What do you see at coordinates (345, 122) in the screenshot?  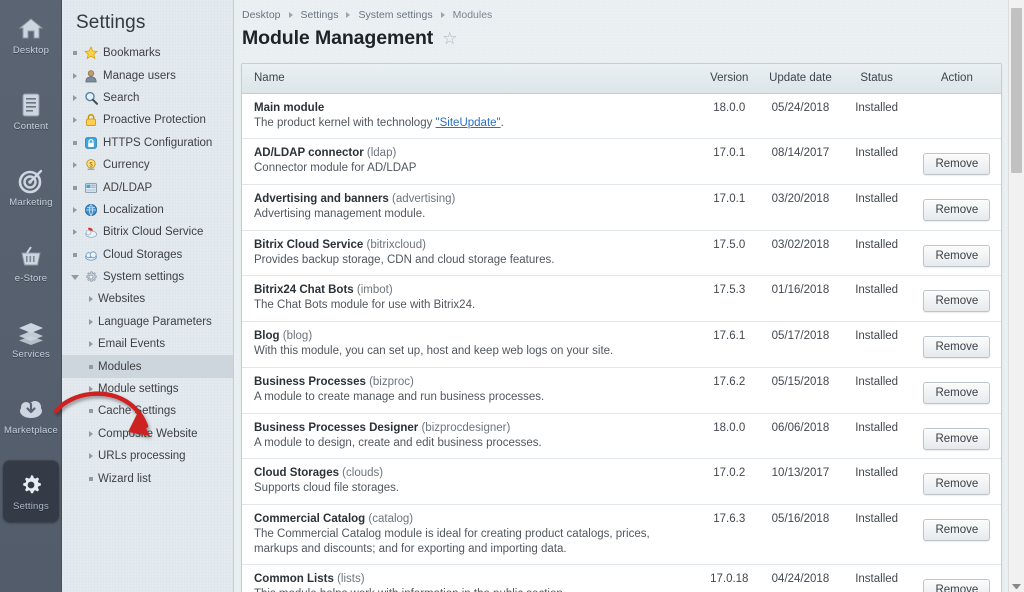 I see `module-description-prefix: The product kernel with technology` at bounding box center [345, 122].